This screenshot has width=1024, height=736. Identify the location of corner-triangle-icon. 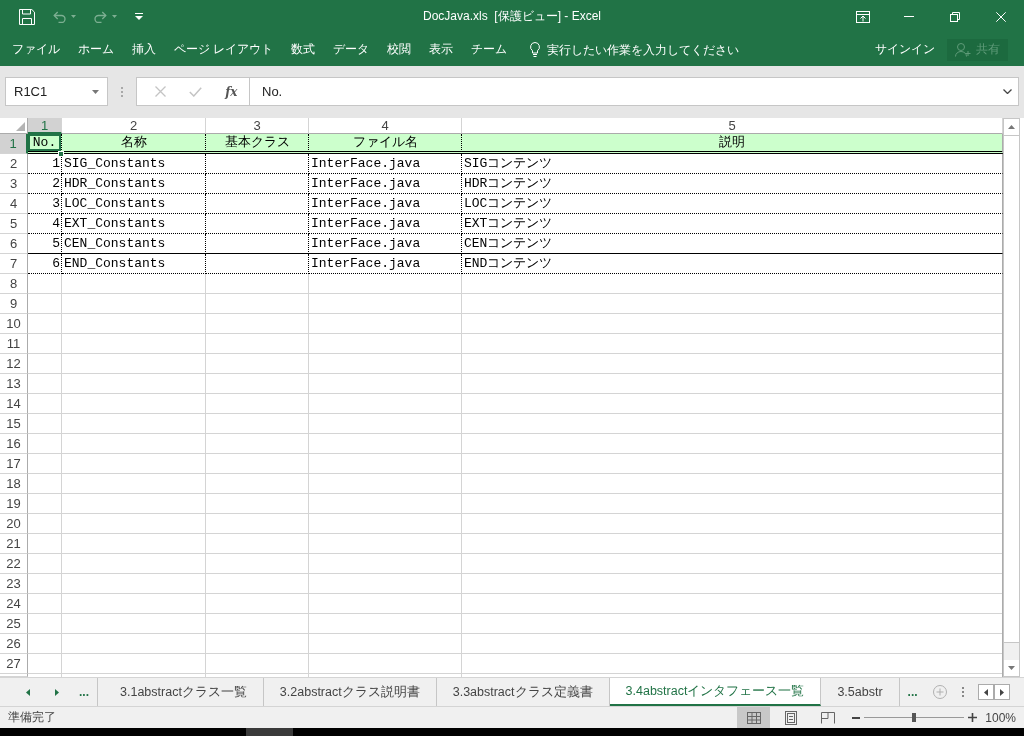
(20, 126).